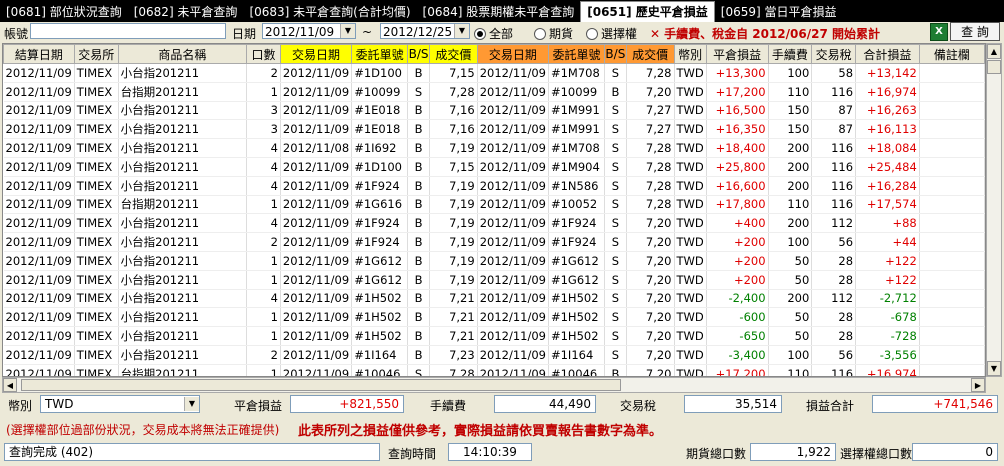  I want to click on currency-select: TWD ▼, so click(120, 404).